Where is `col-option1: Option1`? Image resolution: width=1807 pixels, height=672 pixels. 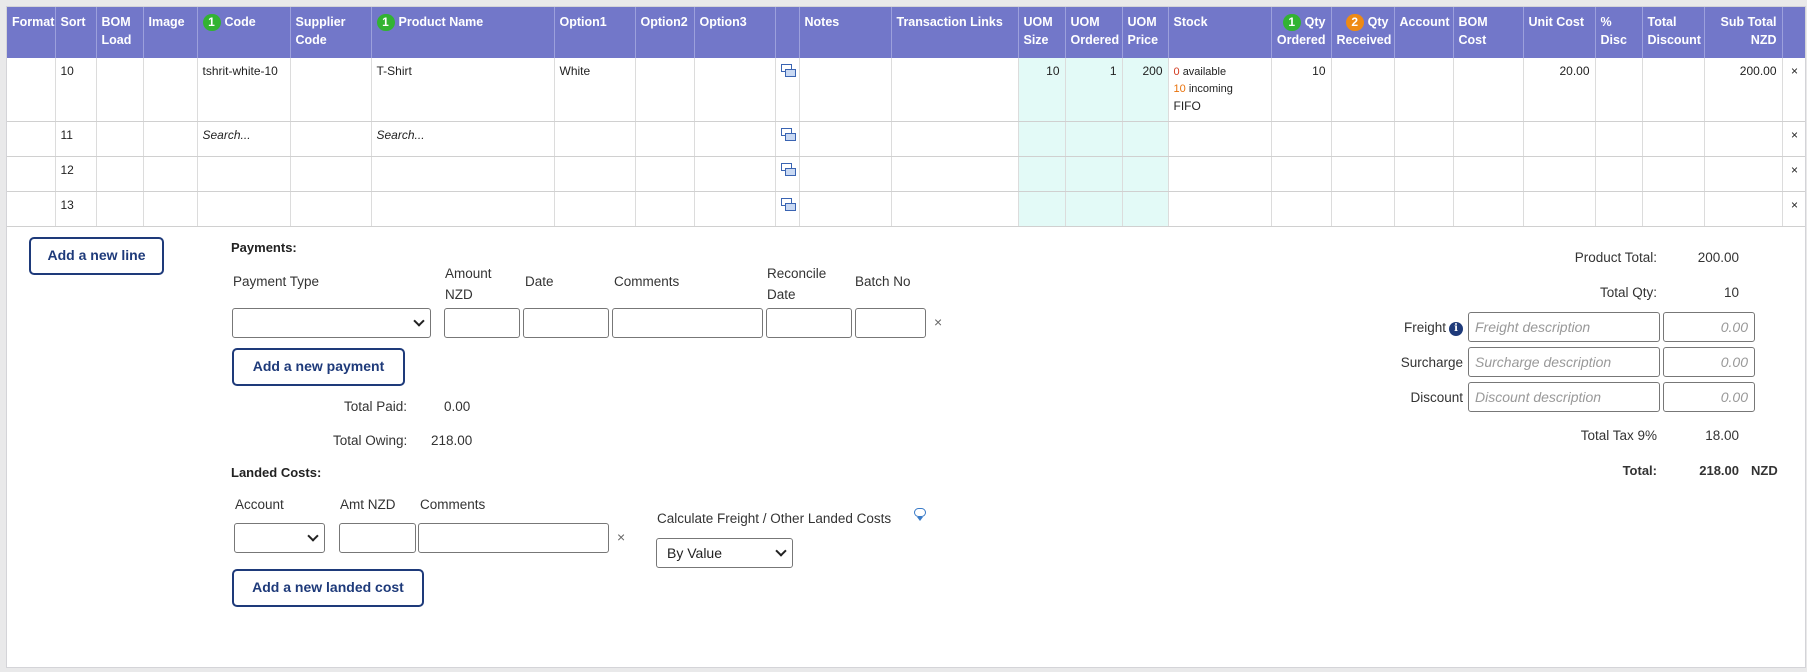 col-option1: Option1 is located at coordinates (595, 32).